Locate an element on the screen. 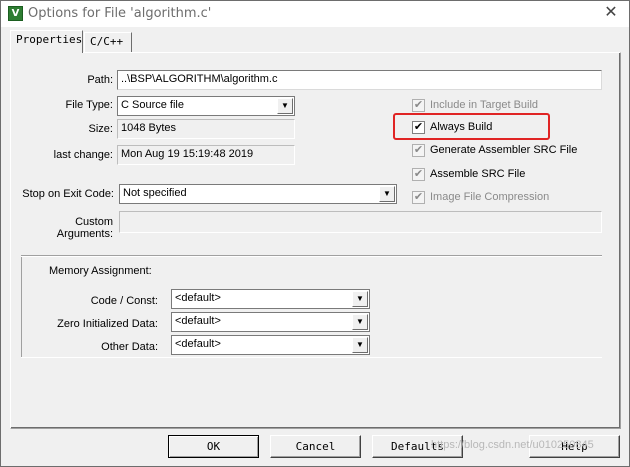 This screenshot has width=630, height=467. stop-on-exit-label: Stop on Exit Code: is located at coordinates (68, 194).